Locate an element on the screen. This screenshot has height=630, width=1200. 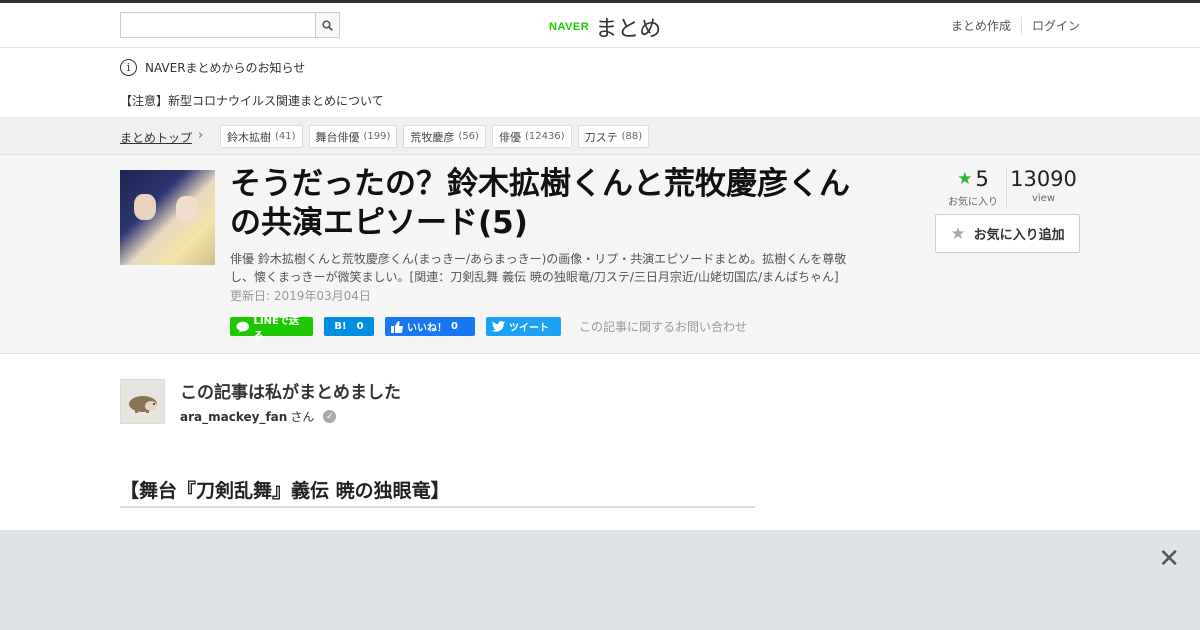
add-favorite-button: ★ お気に入り追加 is located at coordinates (1007, 233).